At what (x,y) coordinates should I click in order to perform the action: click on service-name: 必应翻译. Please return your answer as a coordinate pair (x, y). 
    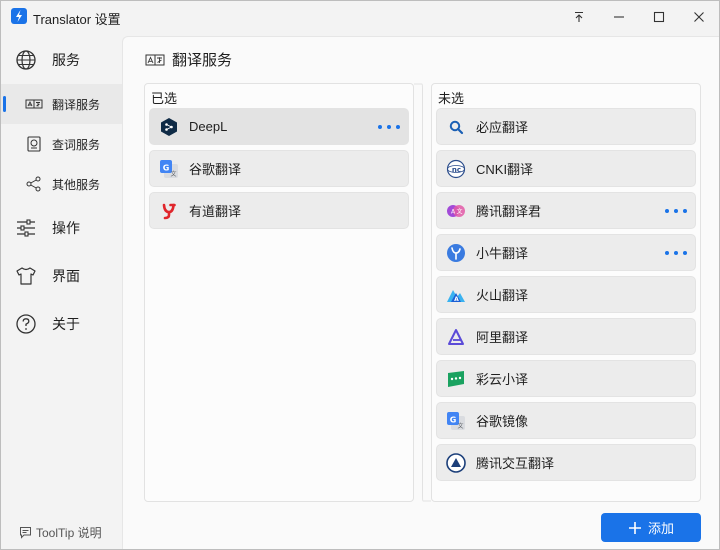
    Looking at the image, I should click on (502, 127).